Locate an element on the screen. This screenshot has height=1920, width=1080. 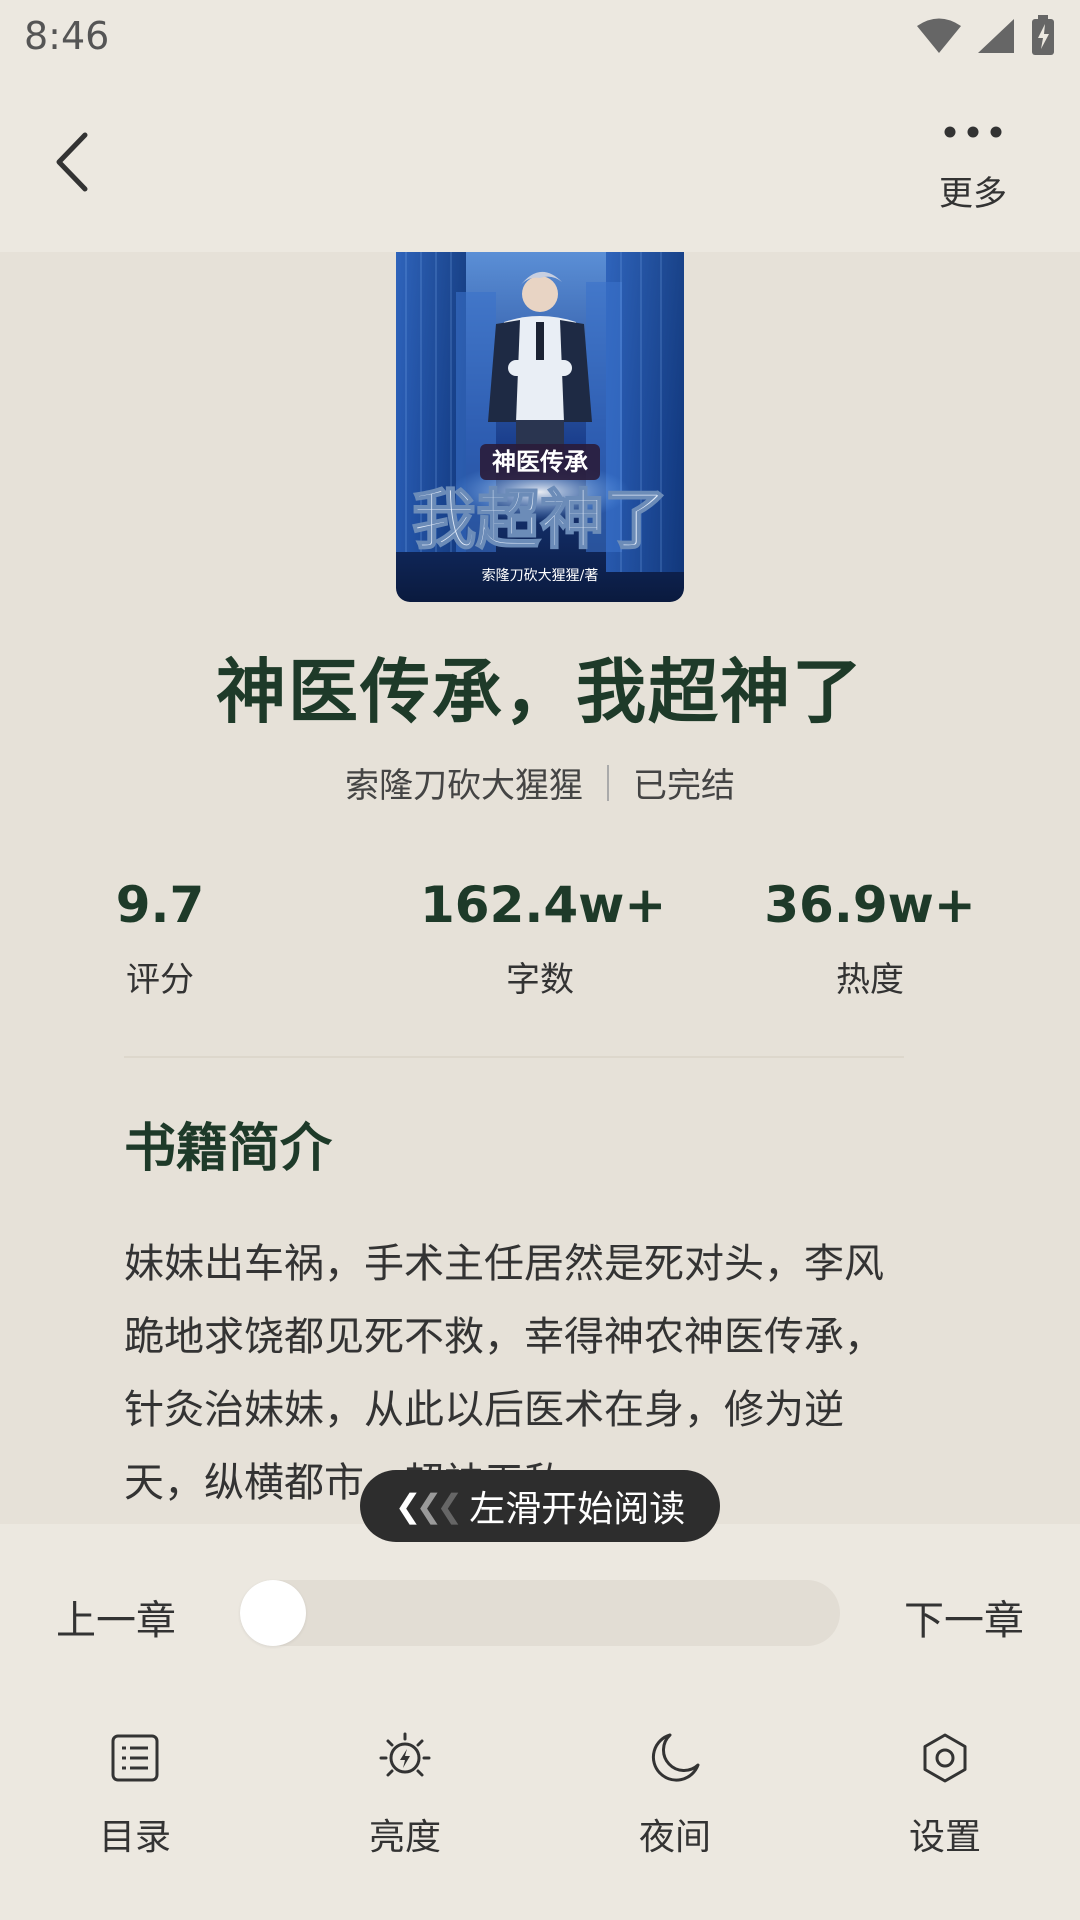
stat-value: 9.7 is located at coordinates (160, 905).